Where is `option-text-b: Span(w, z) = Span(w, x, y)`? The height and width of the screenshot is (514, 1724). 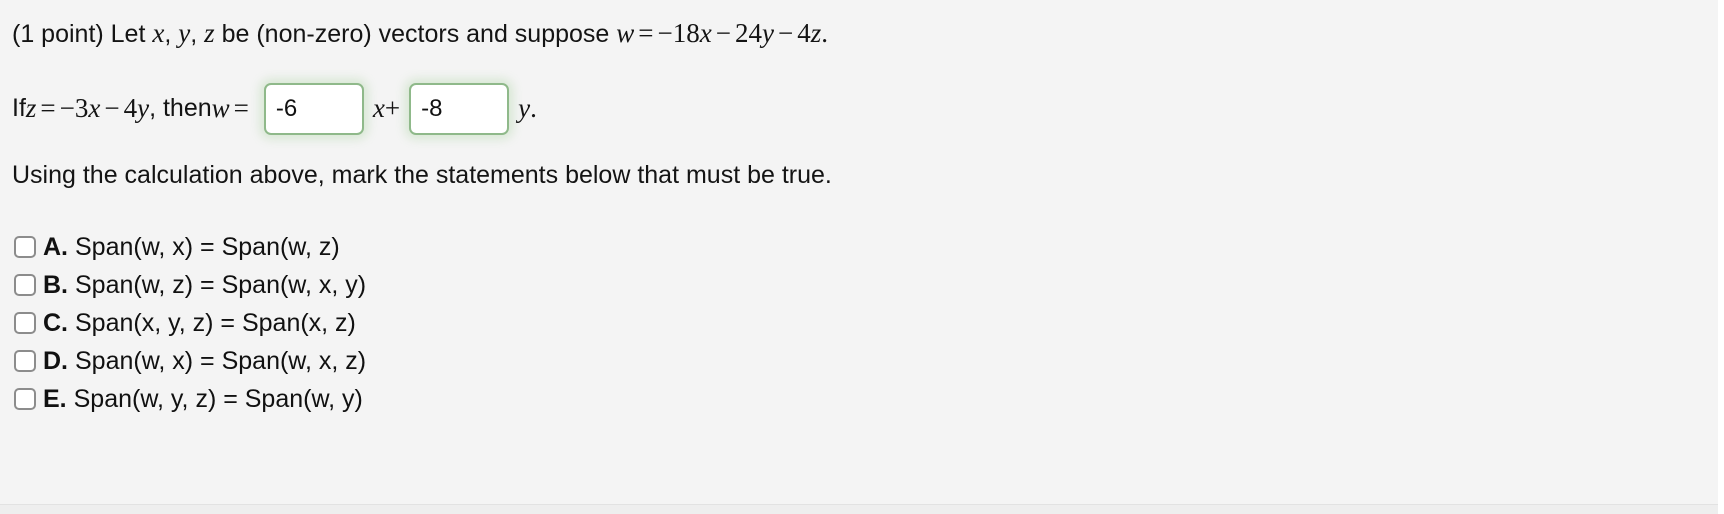
option-text-b: Span(w, z) = Span(w, x, y) is located at coordinates (221, 284).